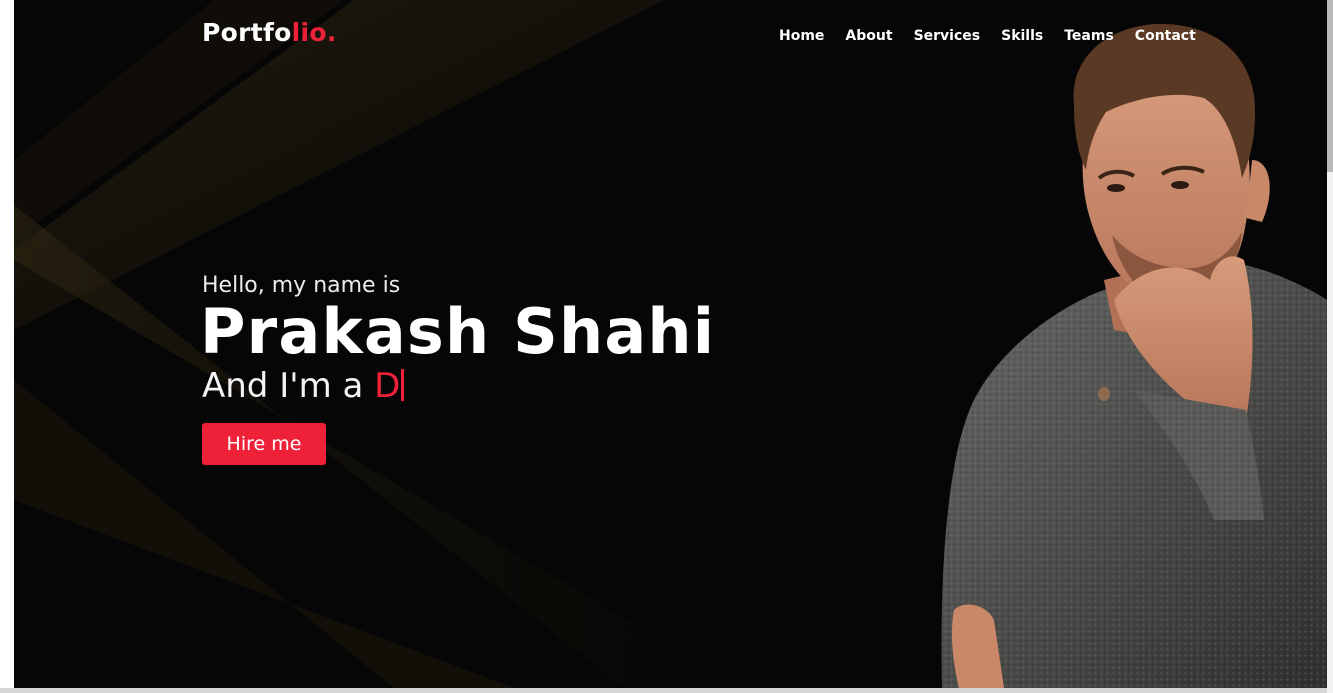 This screenshot has height=693, width=1333. Describe the element at coordinates (458, 331) in the screenshot. I see `hero-name: Prakash Shahi` at that location.